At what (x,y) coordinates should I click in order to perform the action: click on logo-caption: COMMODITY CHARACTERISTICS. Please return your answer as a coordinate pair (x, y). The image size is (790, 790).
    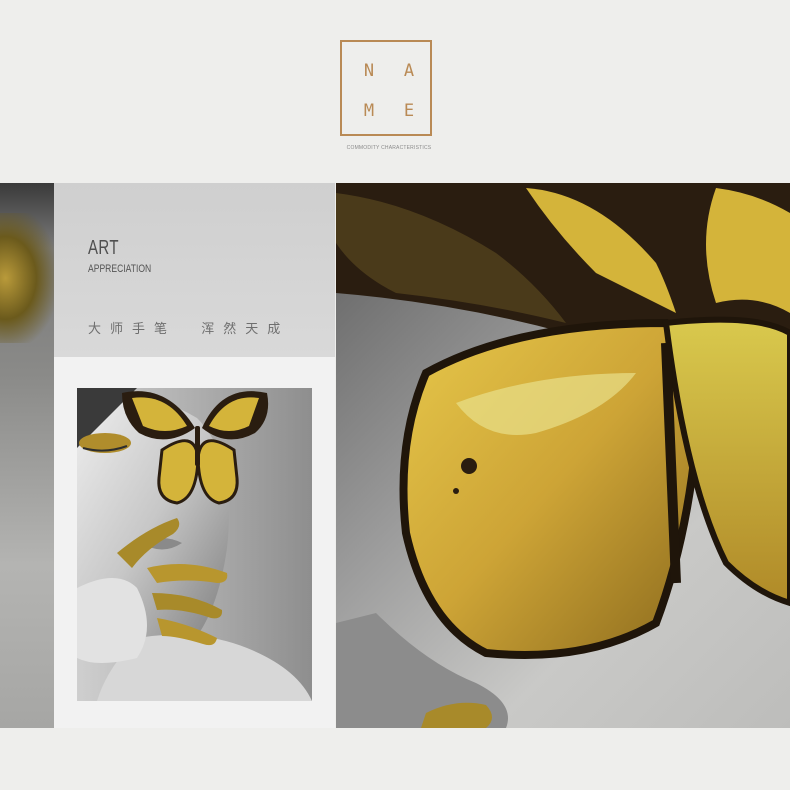
    Looking at the image, I should click on (389, 148).